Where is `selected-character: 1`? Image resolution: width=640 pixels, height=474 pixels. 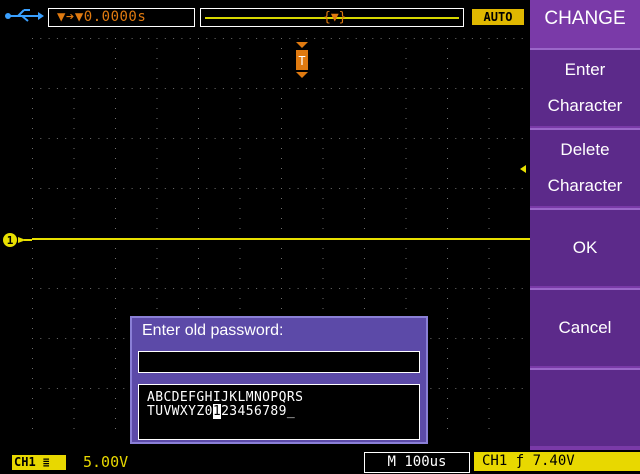 selected-character: 1 is located at coordinates (217, 411).